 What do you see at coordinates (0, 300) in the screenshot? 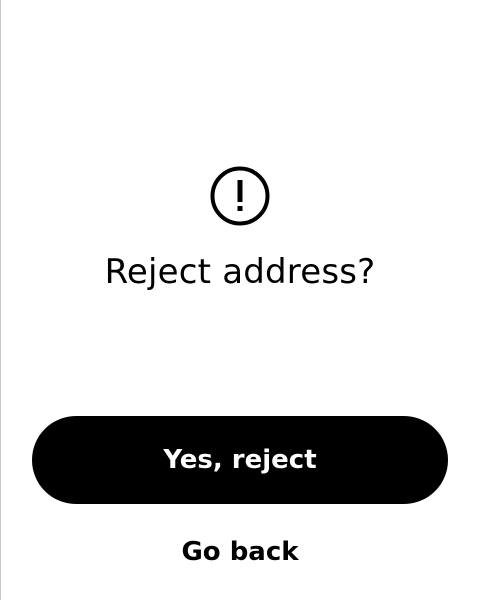
I see `screen-edge-divider` at bounding box center [0, 300].